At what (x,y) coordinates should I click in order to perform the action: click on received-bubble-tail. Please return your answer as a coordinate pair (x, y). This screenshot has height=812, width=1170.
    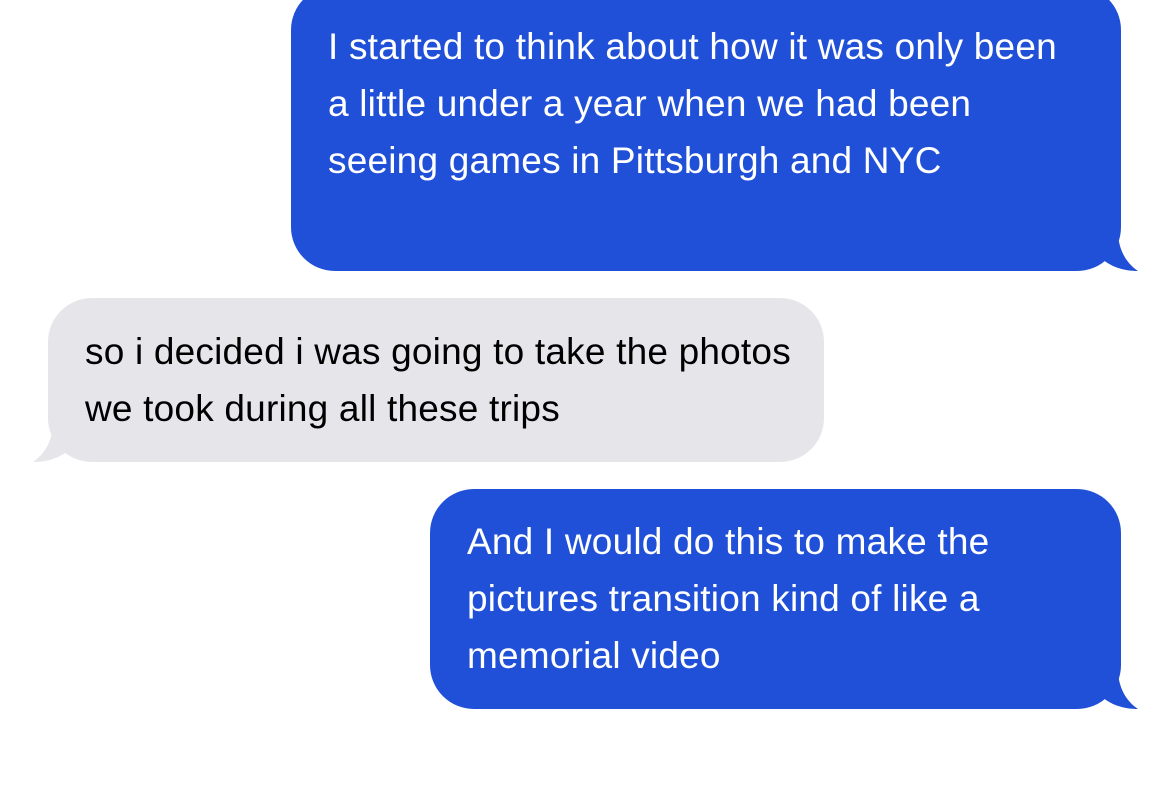
    Looking at the image, I should click on (53, 442).